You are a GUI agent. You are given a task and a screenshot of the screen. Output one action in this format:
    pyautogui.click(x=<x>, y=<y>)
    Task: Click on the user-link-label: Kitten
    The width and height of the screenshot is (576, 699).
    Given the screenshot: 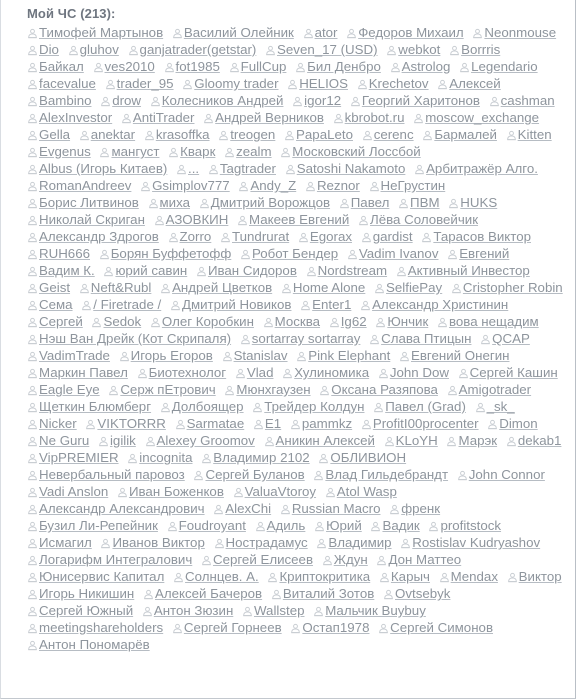 What is the action you would take?
    pyautogui.click(x=535, y=134)
    